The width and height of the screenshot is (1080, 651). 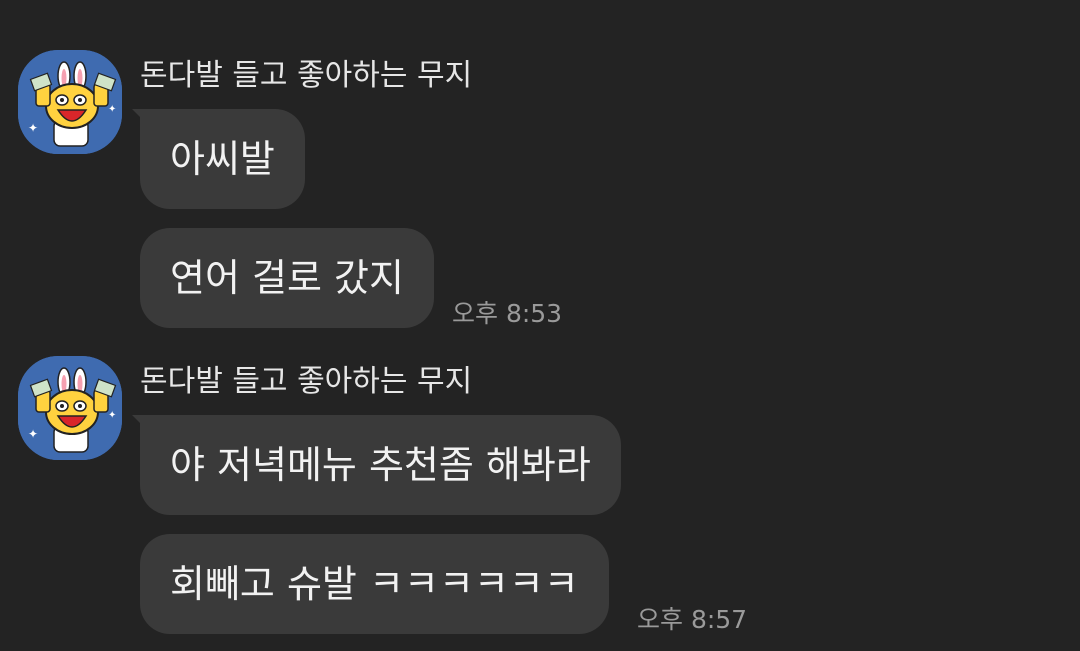 I want to click on message-bubble: 회빼고 슈발 ㅋㅋㅋㅋㅋㅋ, so click(x=374, y=584).